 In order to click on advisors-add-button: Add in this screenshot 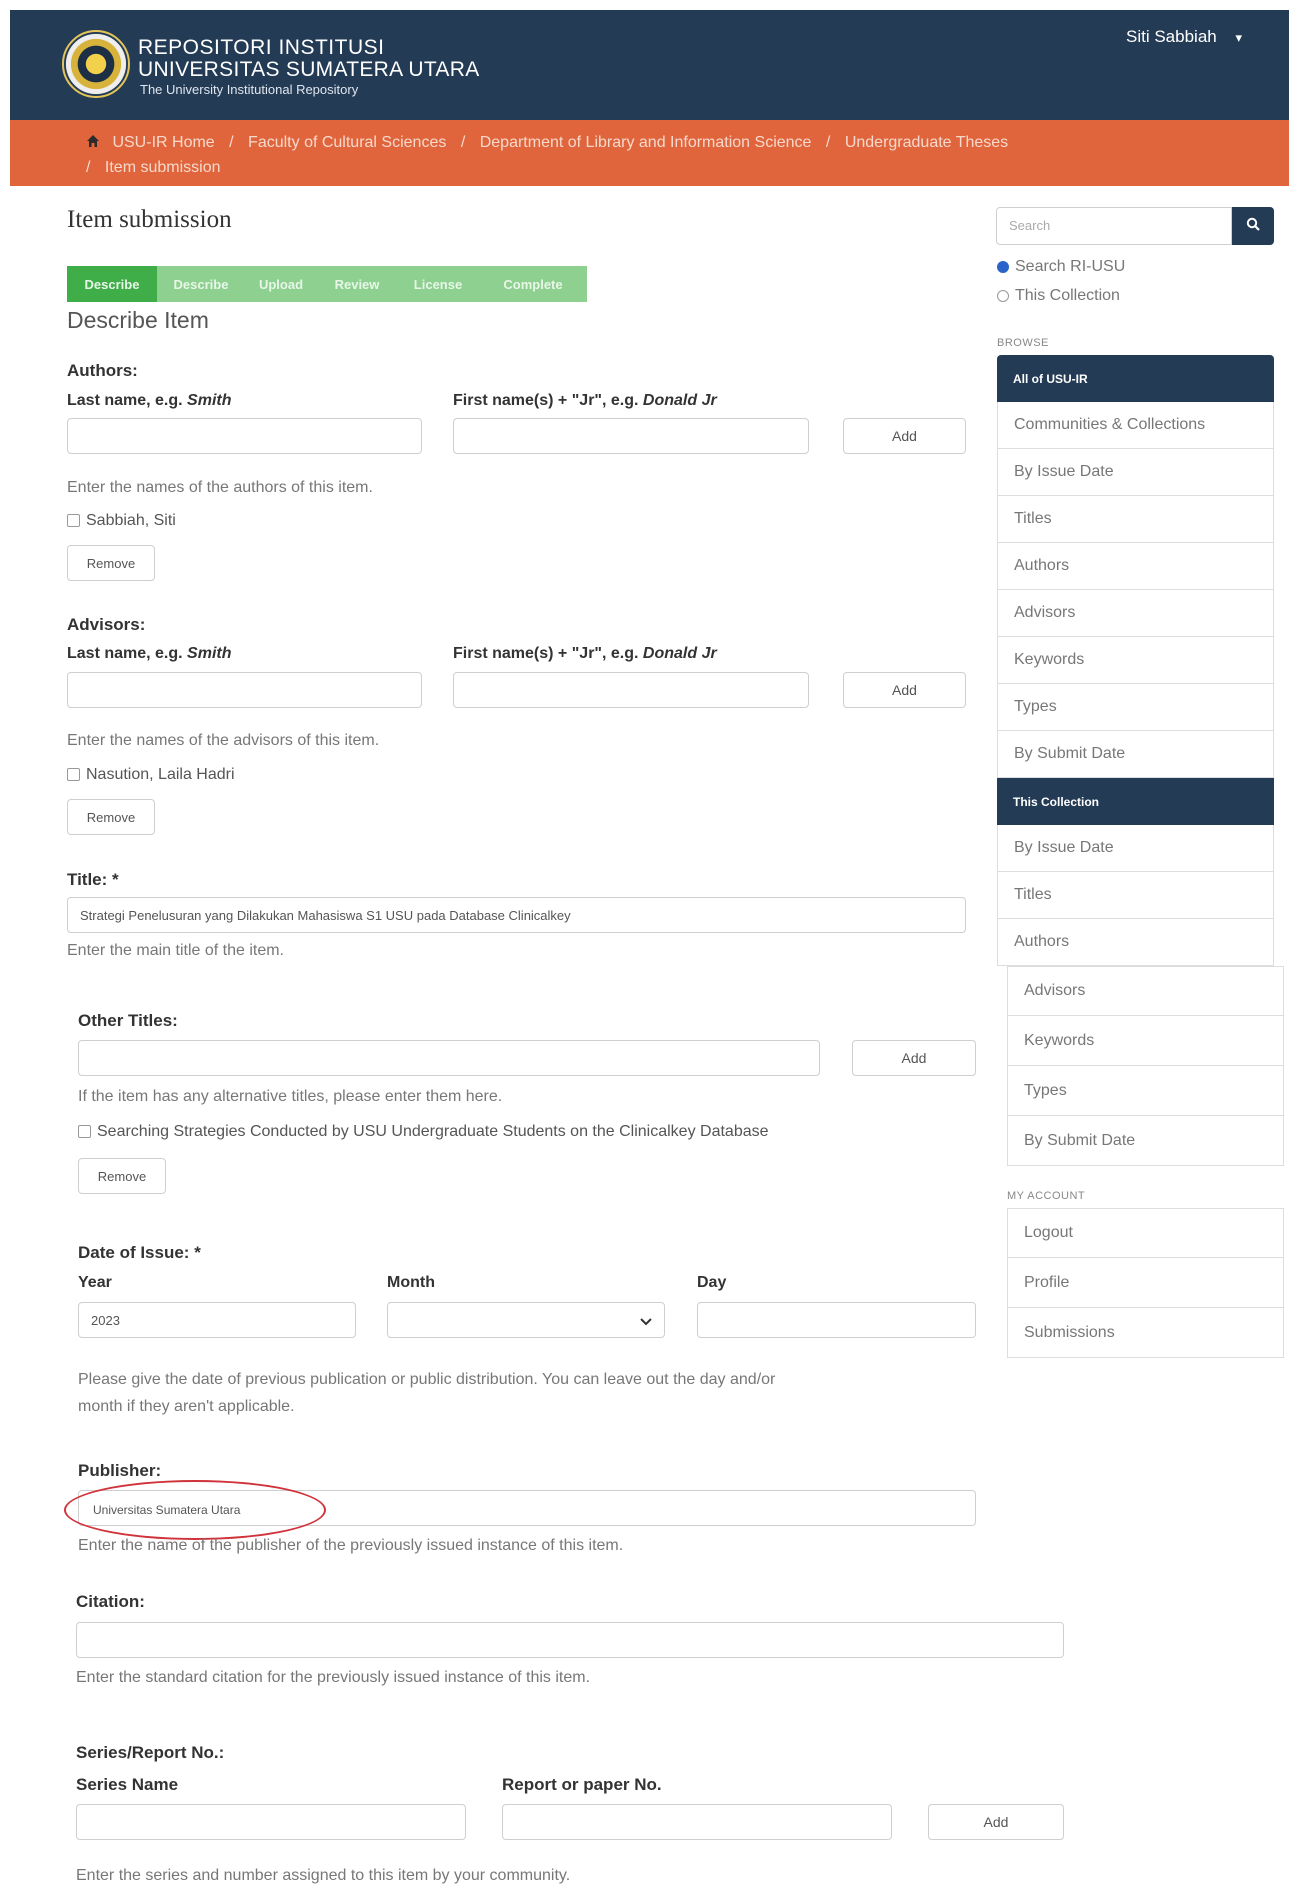, I will do `click(904, 690)`.